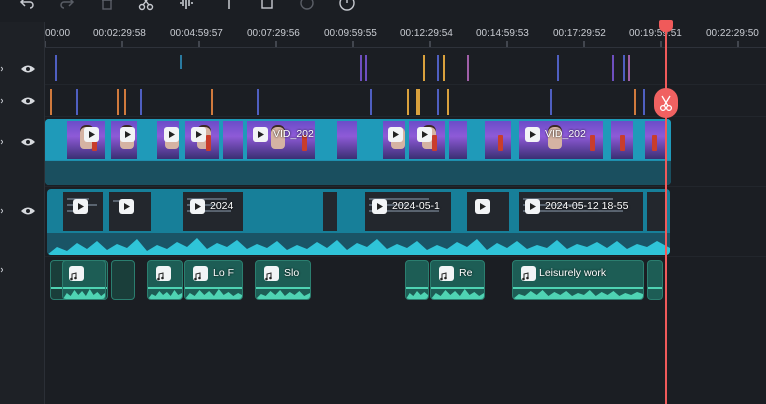  Describe the element at coordinates (358, 222) in the screenshot. I see `screen-clip-group: 2024 2024-05-1 2024-05-12 18-55` at that location.